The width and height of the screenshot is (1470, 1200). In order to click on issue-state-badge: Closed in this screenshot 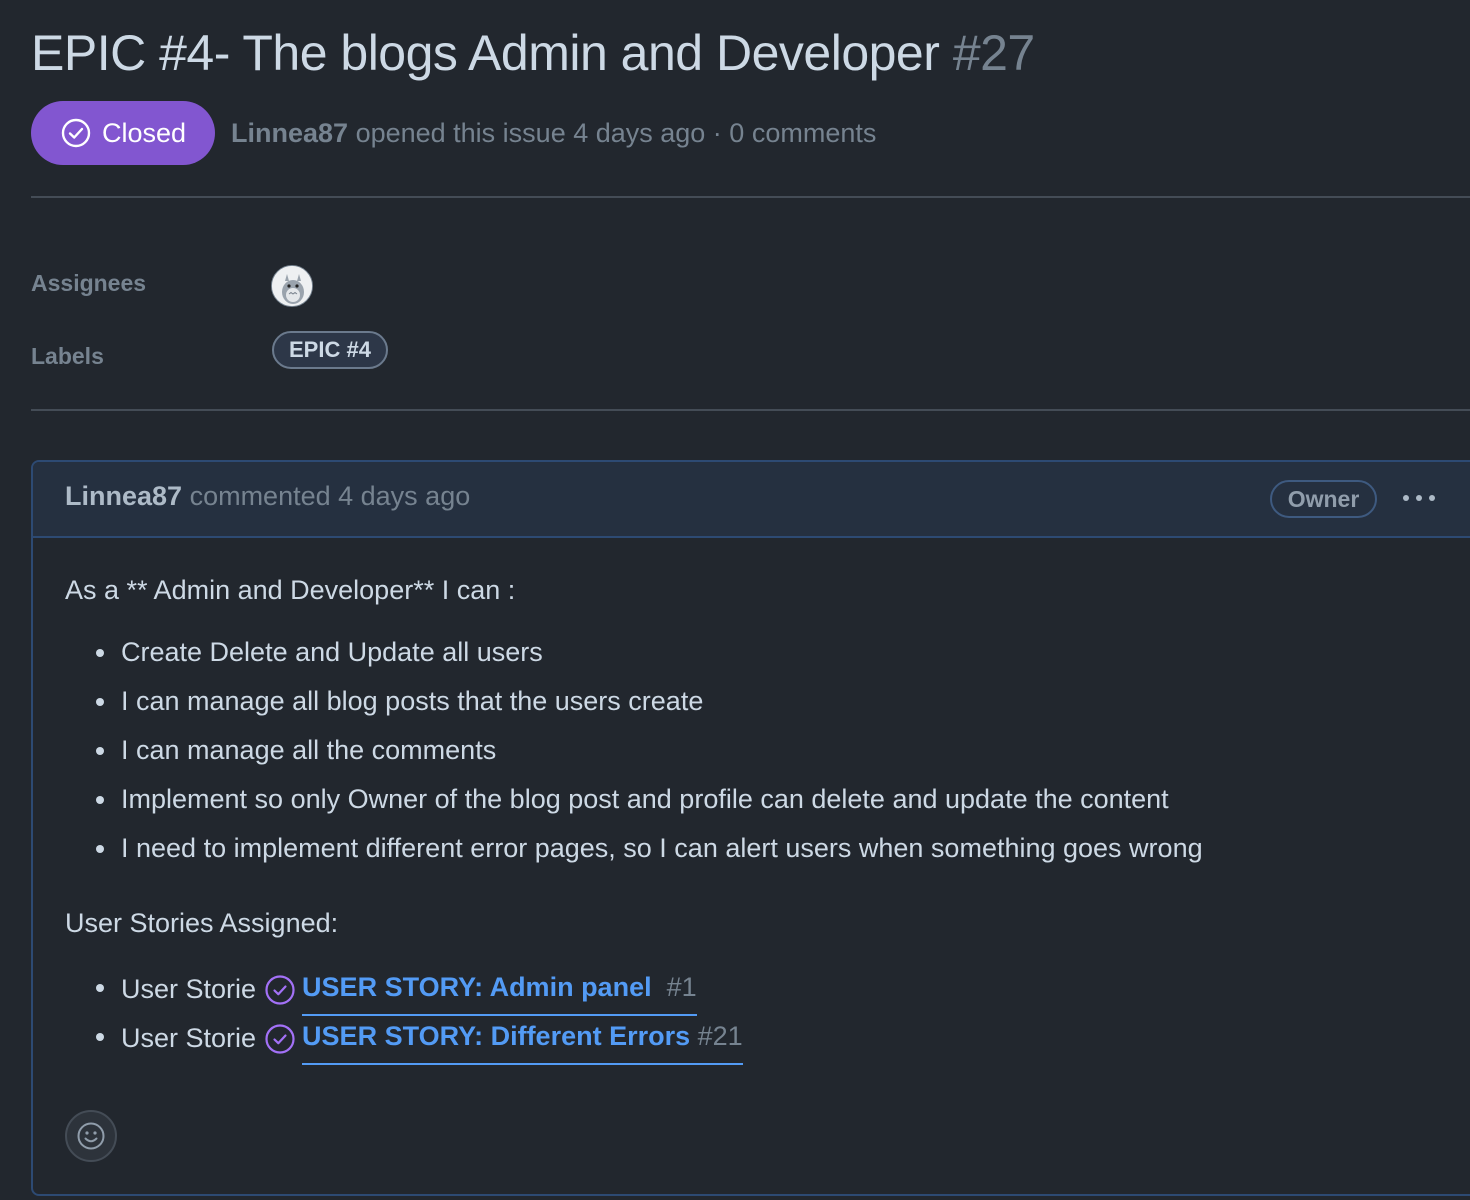, I will do `click(123, 133)`.